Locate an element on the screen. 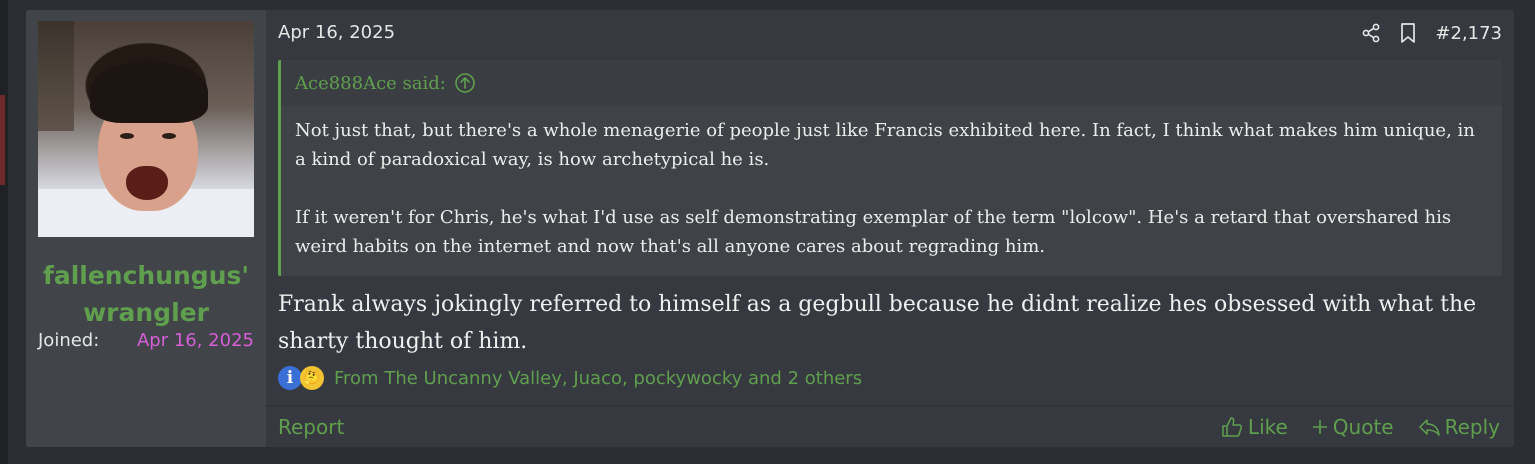 The width and height of the screenshot is (1535, 464). page-left-edge is located at coordinates (4, 232).